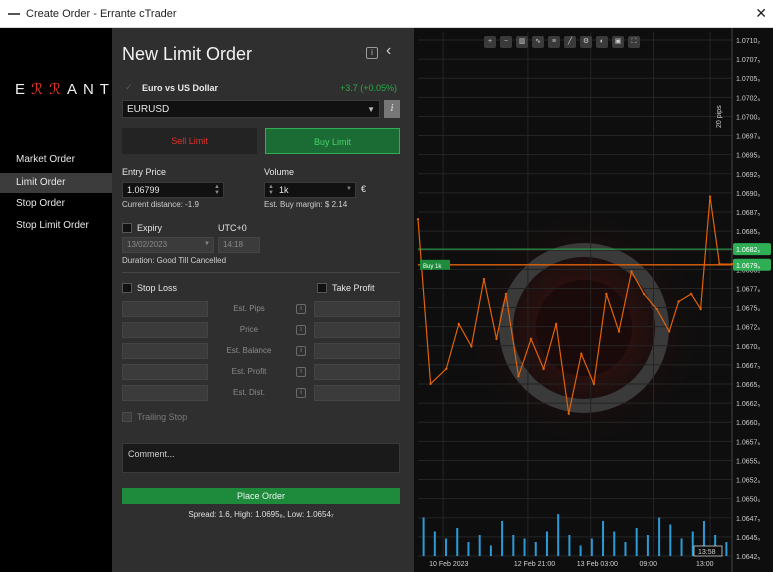 Image resolution: width=773 pixels, height=572 pixels. I want to click on take-profit-1-input, so click(357, 309).